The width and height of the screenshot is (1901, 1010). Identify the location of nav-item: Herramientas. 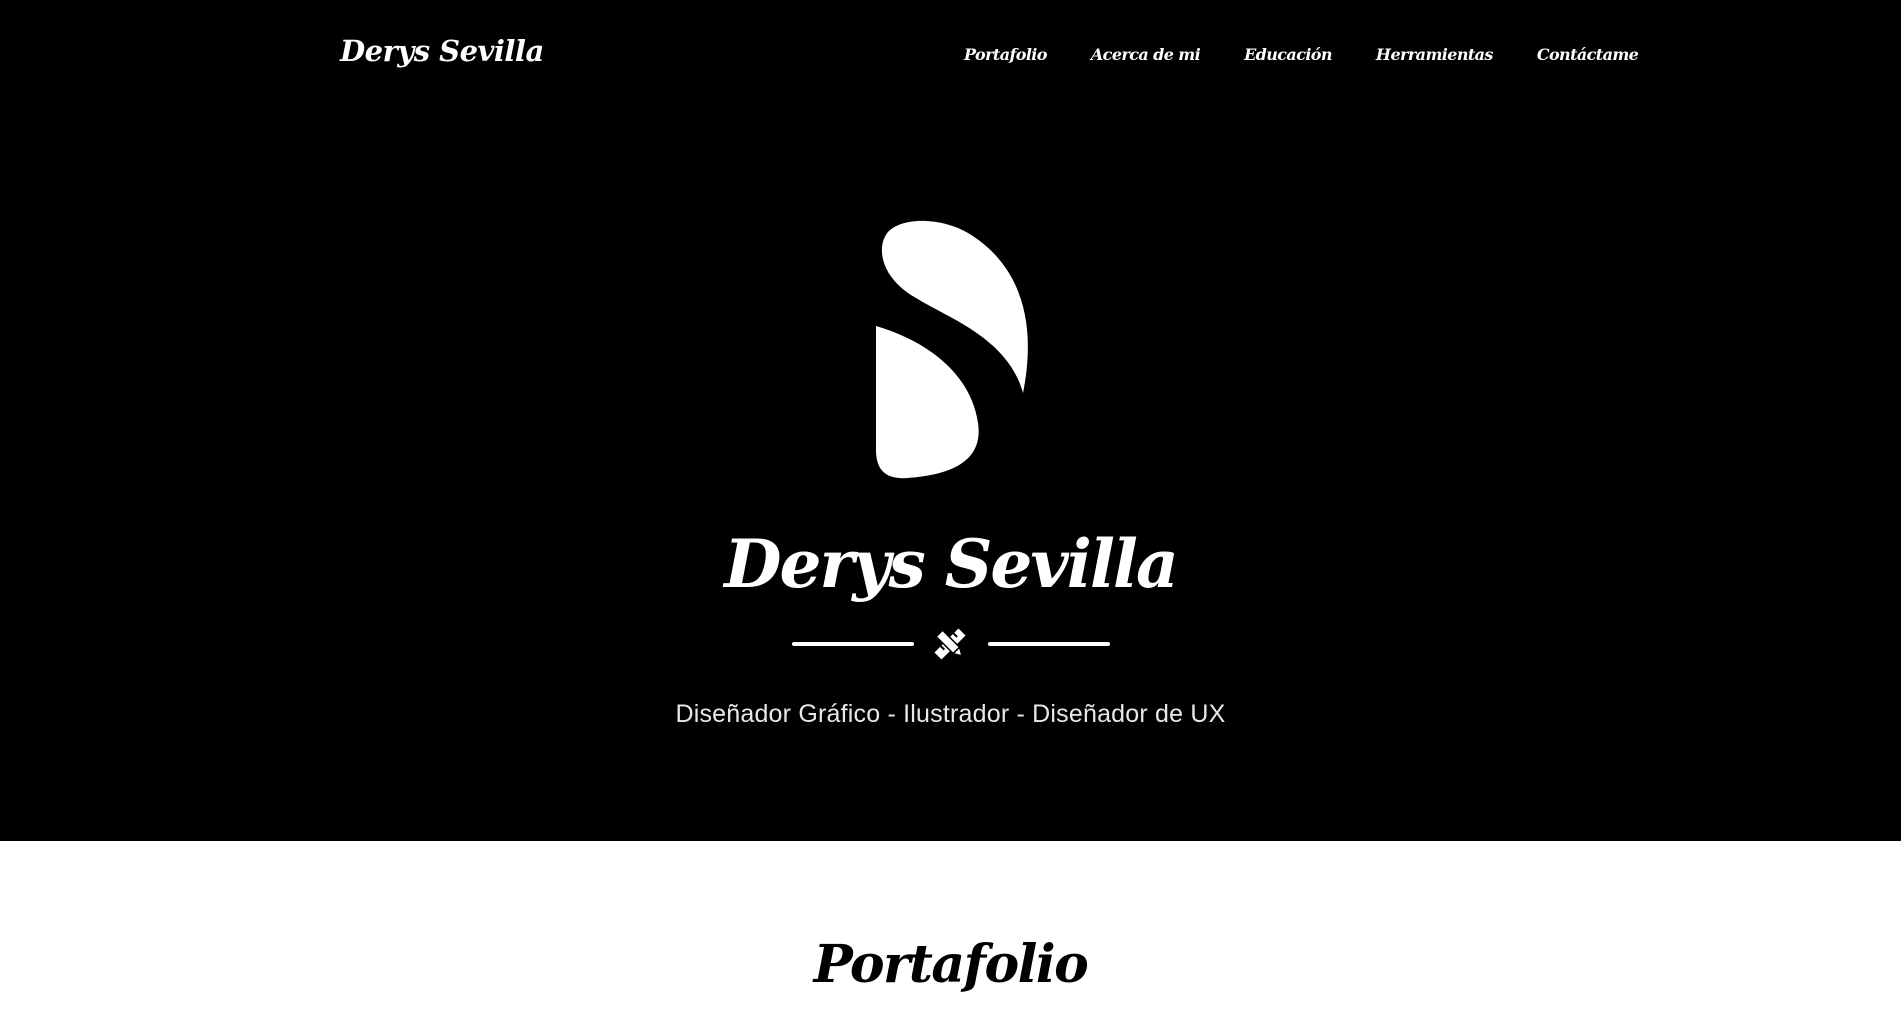
(1435, 55).